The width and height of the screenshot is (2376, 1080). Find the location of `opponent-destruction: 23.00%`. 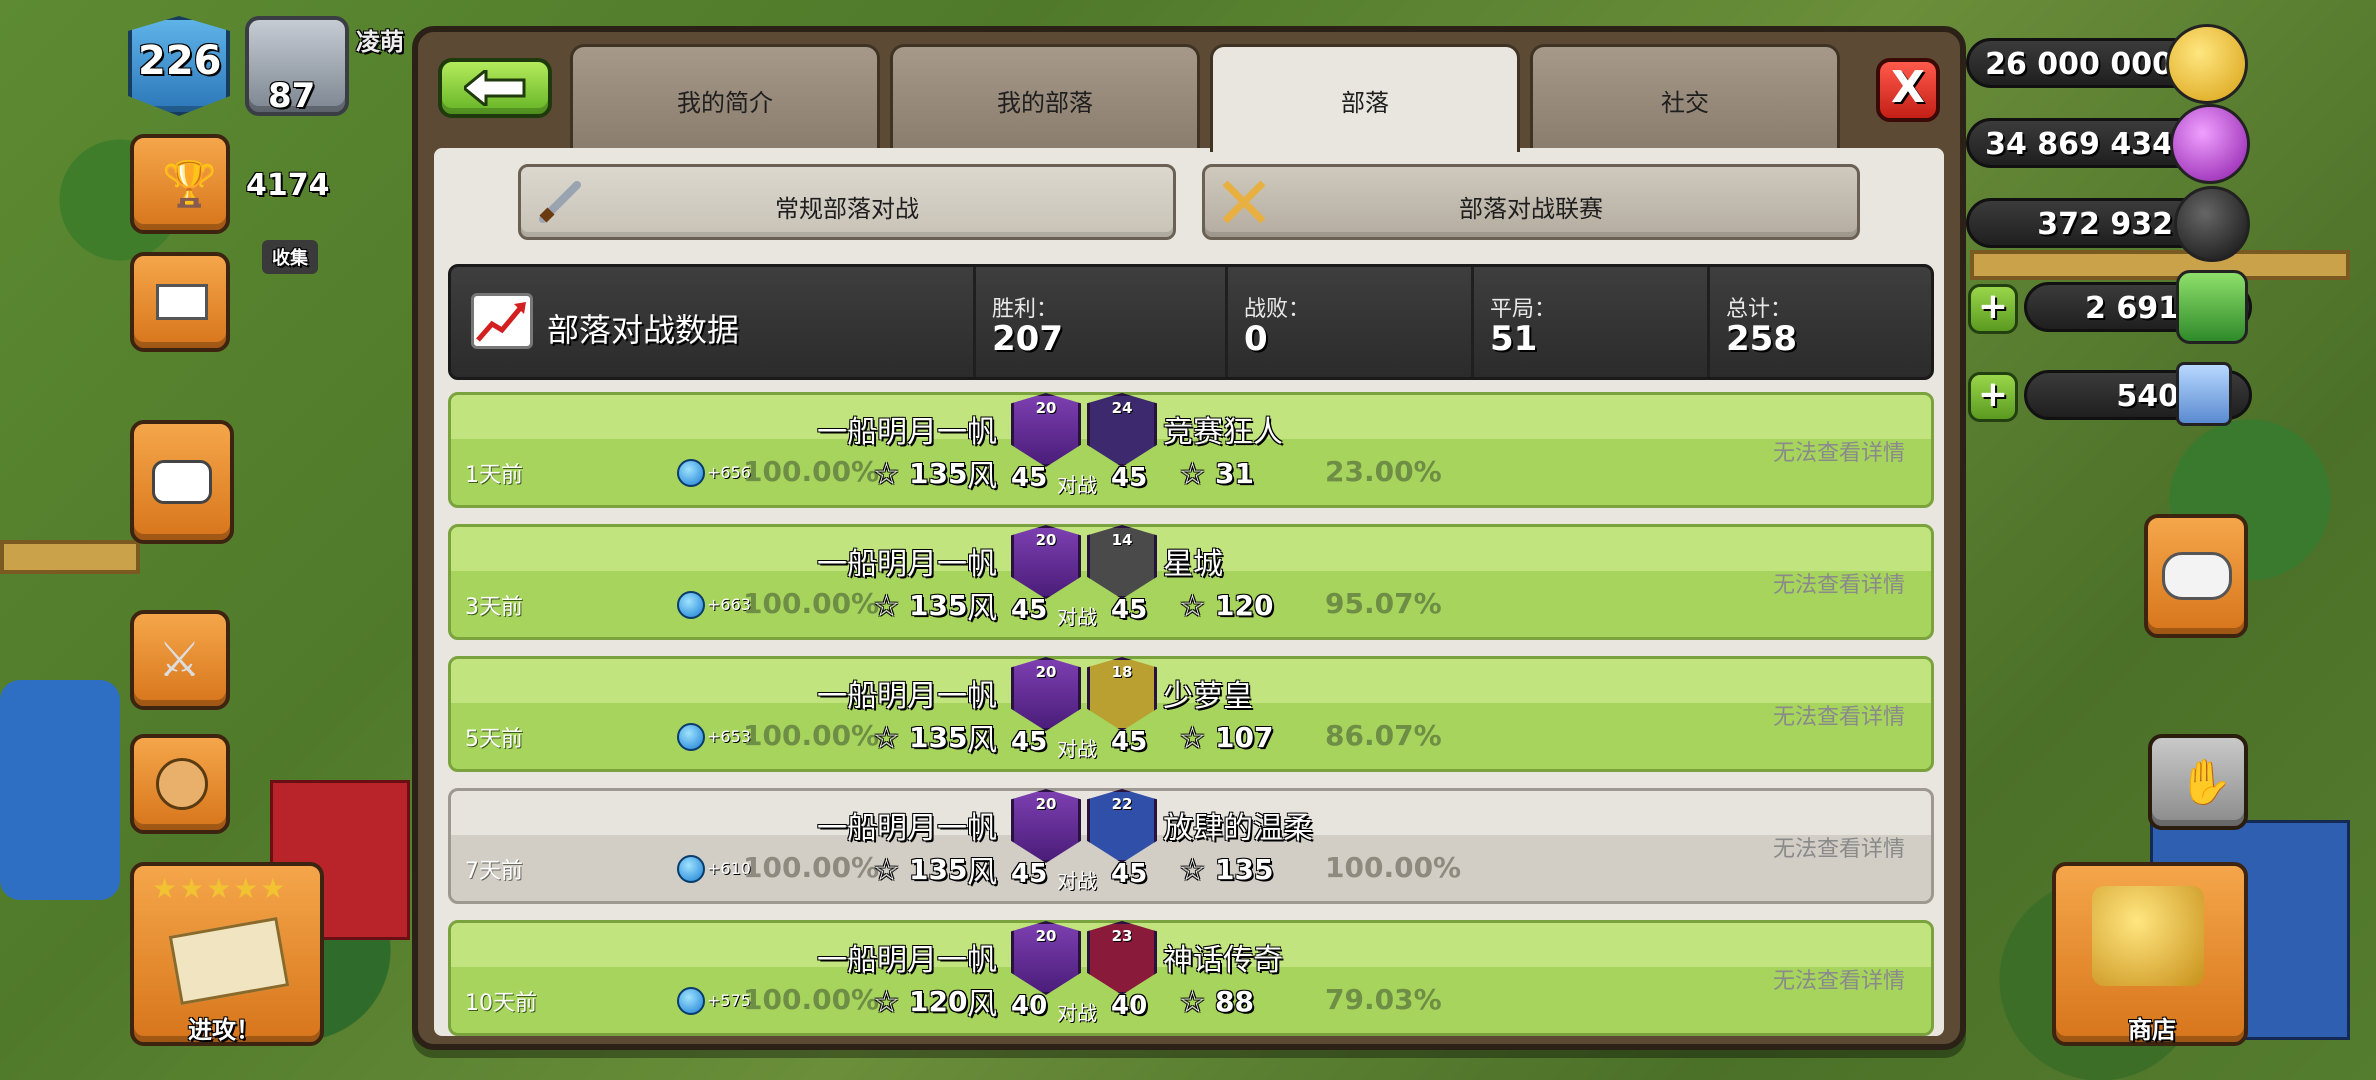

opponent-destruction: 23.00% is located at coordinates (1383, 471).